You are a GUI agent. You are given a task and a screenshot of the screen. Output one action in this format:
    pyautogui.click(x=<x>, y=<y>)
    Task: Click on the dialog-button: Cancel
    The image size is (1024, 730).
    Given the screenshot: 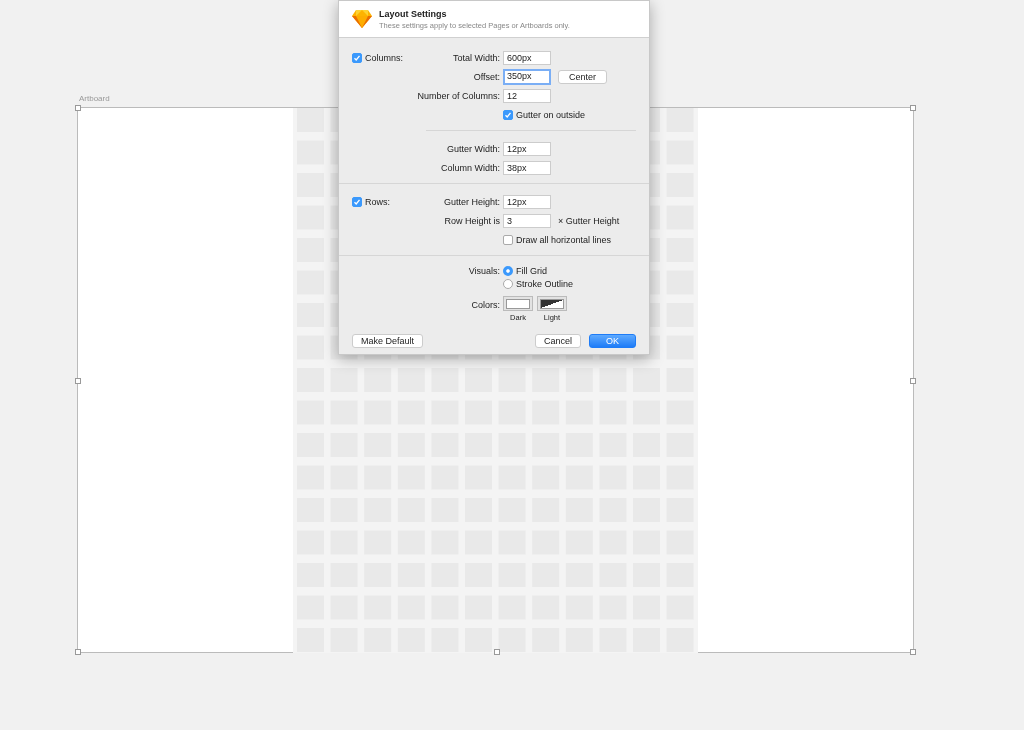 What is the action you would take?
    pyautogui.click(x=557, y=341)
    